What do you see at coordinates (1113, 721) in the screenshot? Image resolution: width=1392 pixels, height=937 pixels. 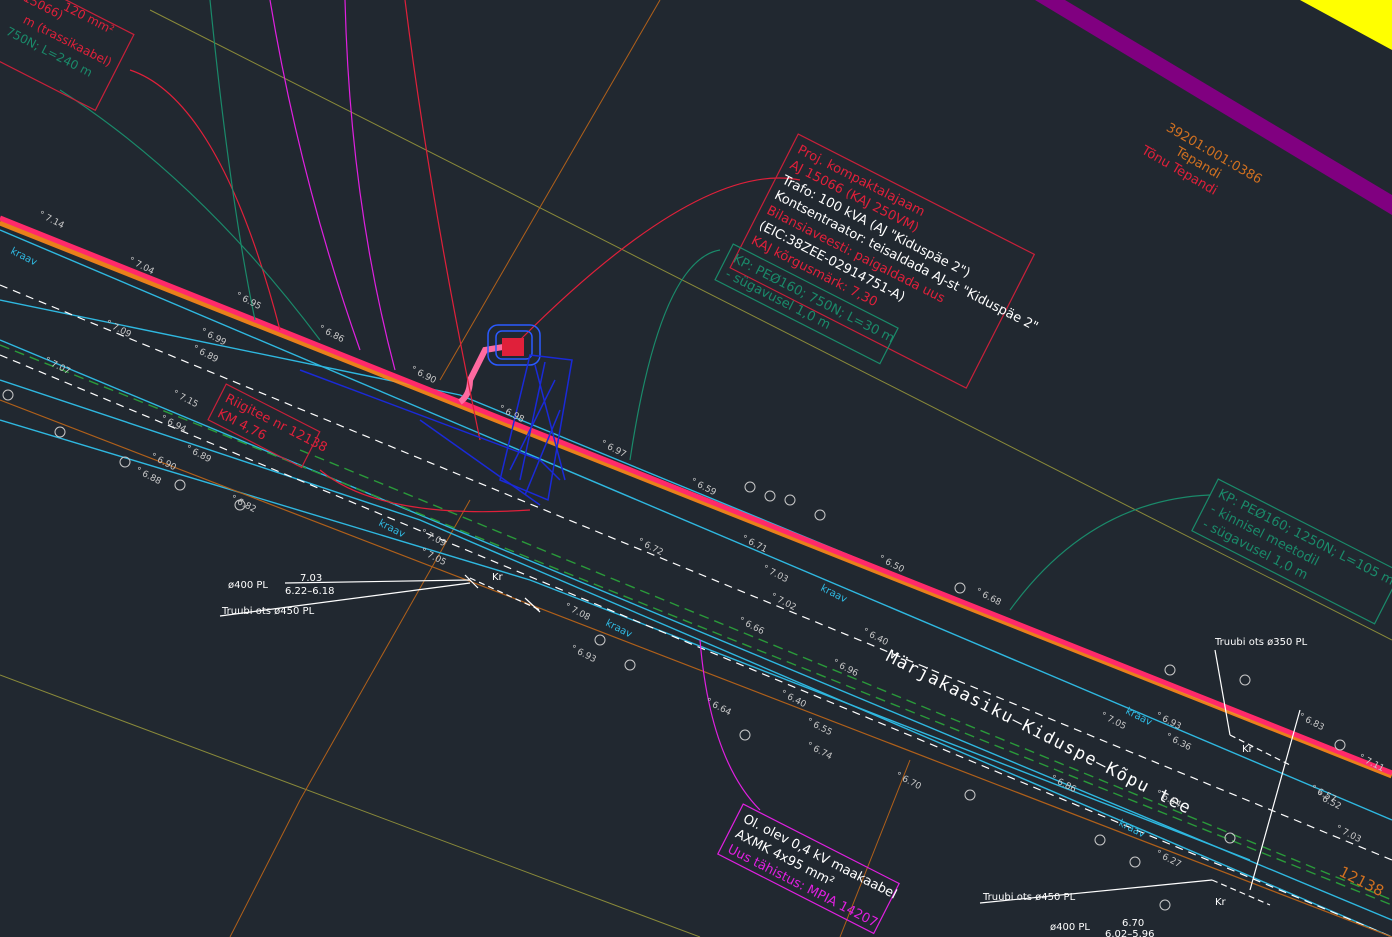 I see `elevation-label: ° 7.05` at bounding box center [1113, 721].